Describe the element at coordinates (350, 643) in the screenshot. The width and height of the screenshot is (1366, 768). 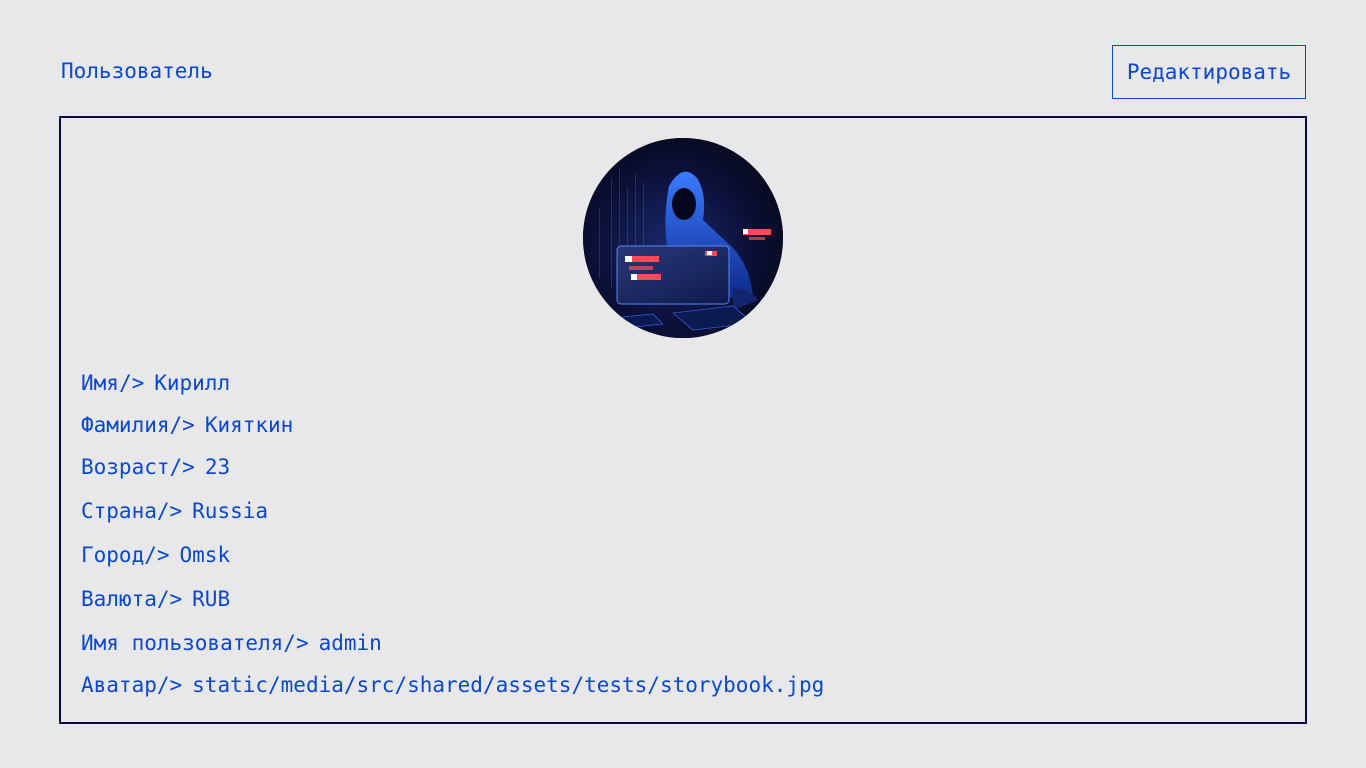
I see `field-value: admin` at that location.